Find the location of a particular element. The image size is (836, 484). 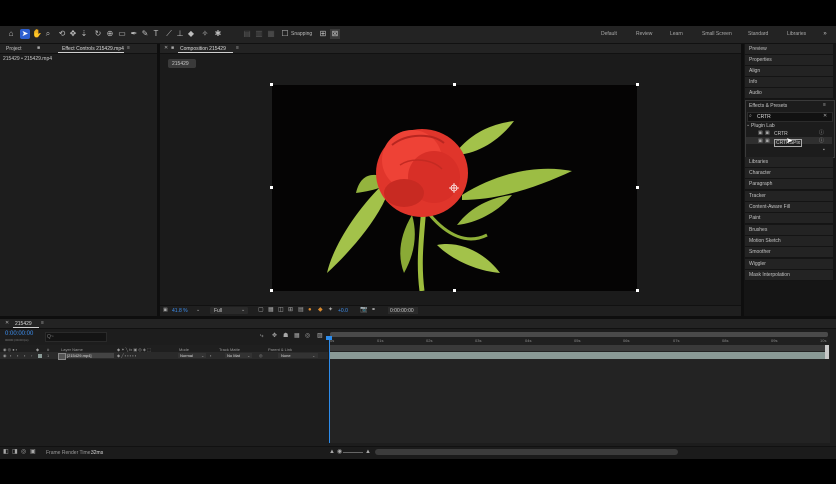

transparency-grid-icon: ▦ is located at coordinates (271, 310).